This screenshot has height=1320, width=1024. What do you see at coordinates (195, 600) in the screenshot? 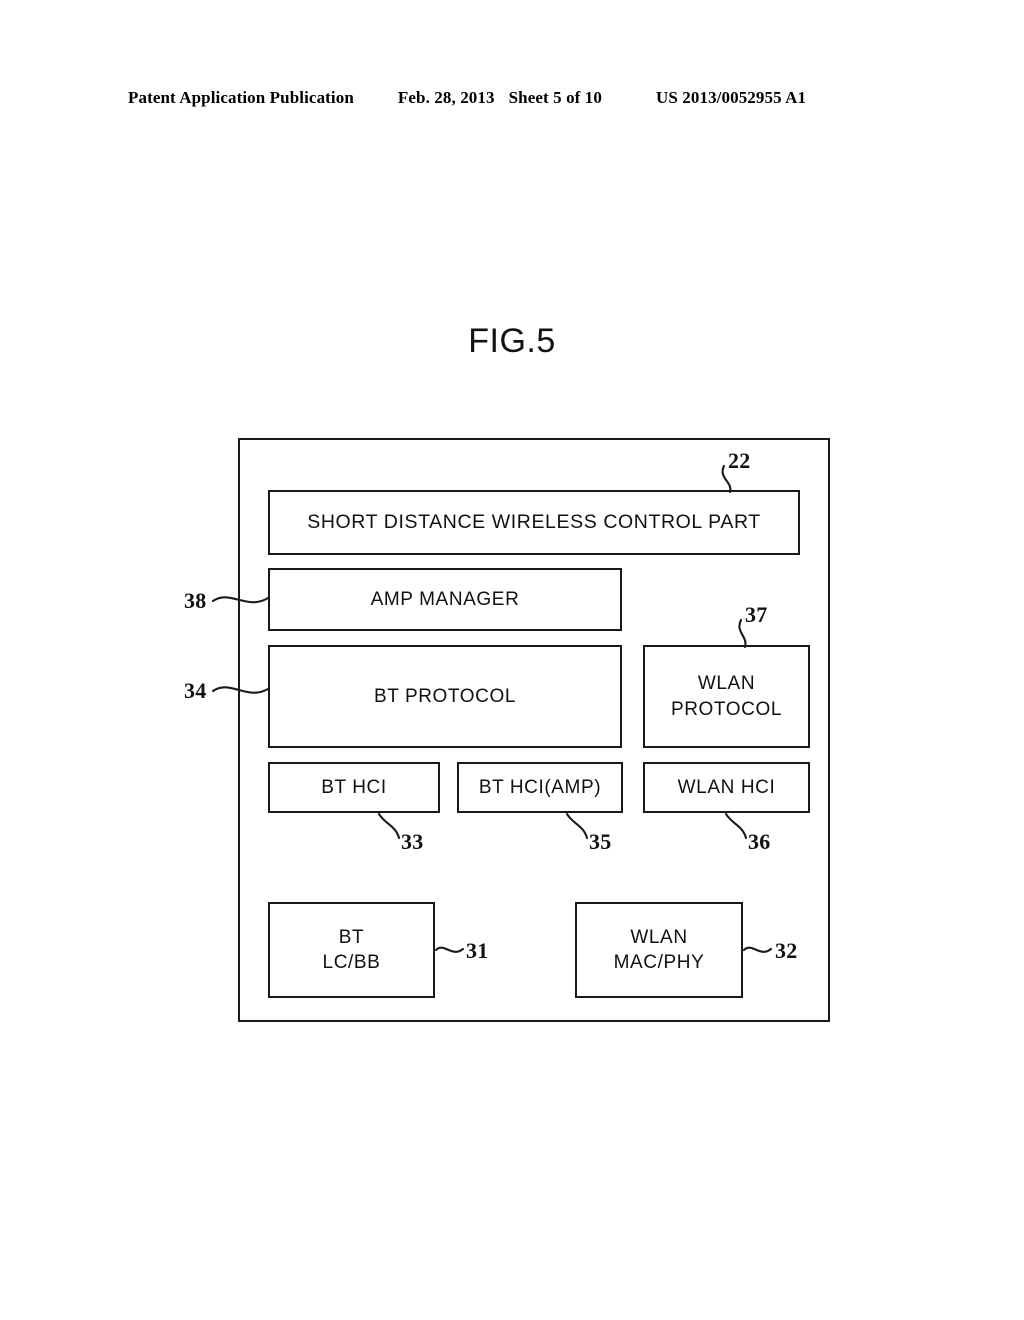
I see `reference-numeral-38: 38` at bounding box center [195, 600].